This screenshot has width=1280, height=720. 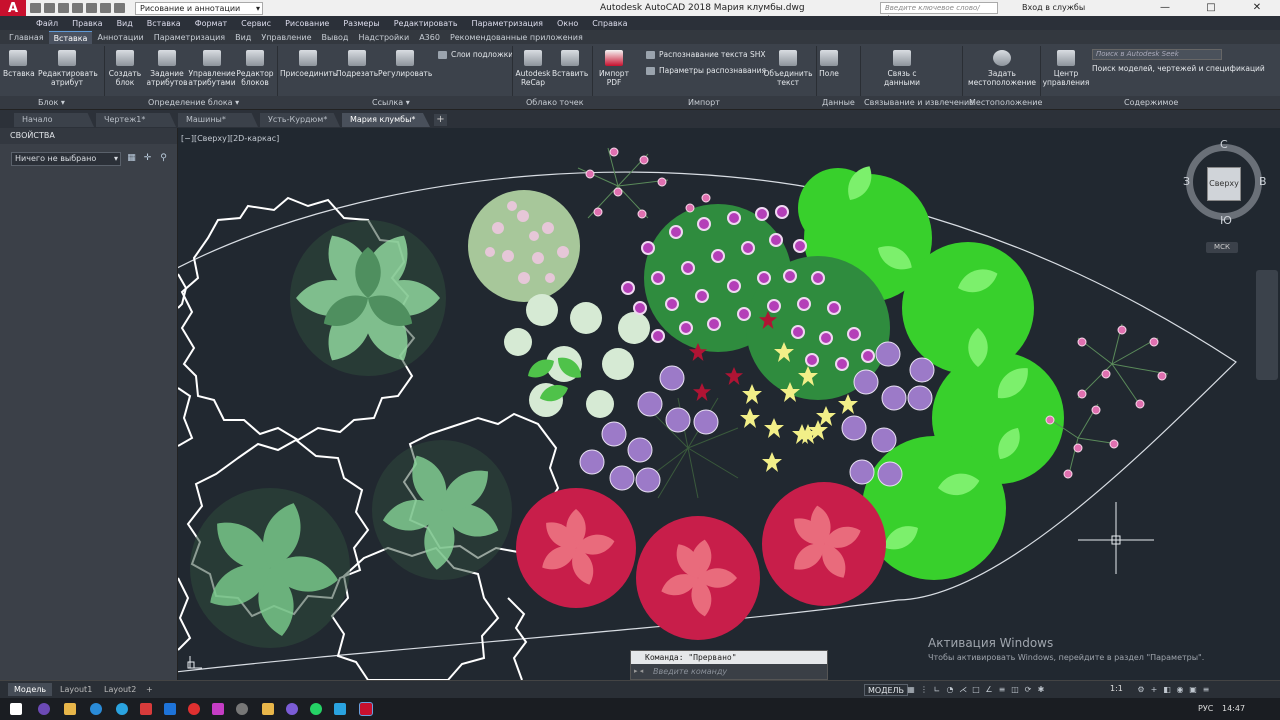 I want to click on panel-title-block: Блок ▾, so click(x=51, y=102).